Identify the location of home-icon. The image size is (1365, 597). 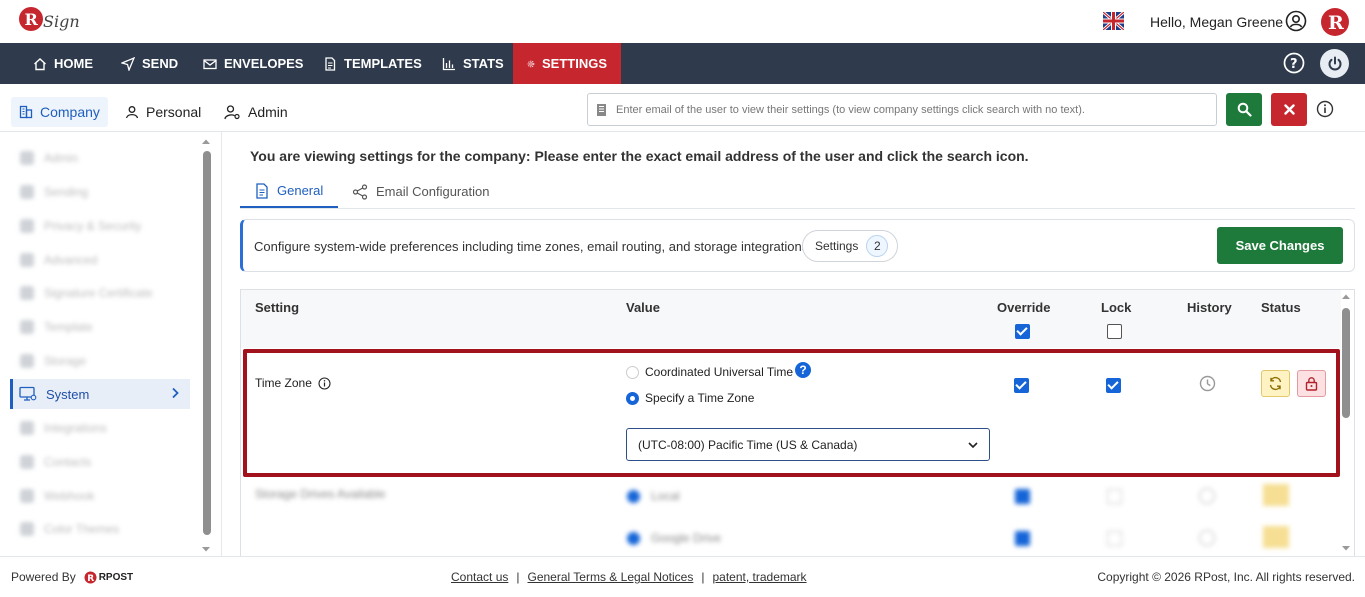
(40, 63).